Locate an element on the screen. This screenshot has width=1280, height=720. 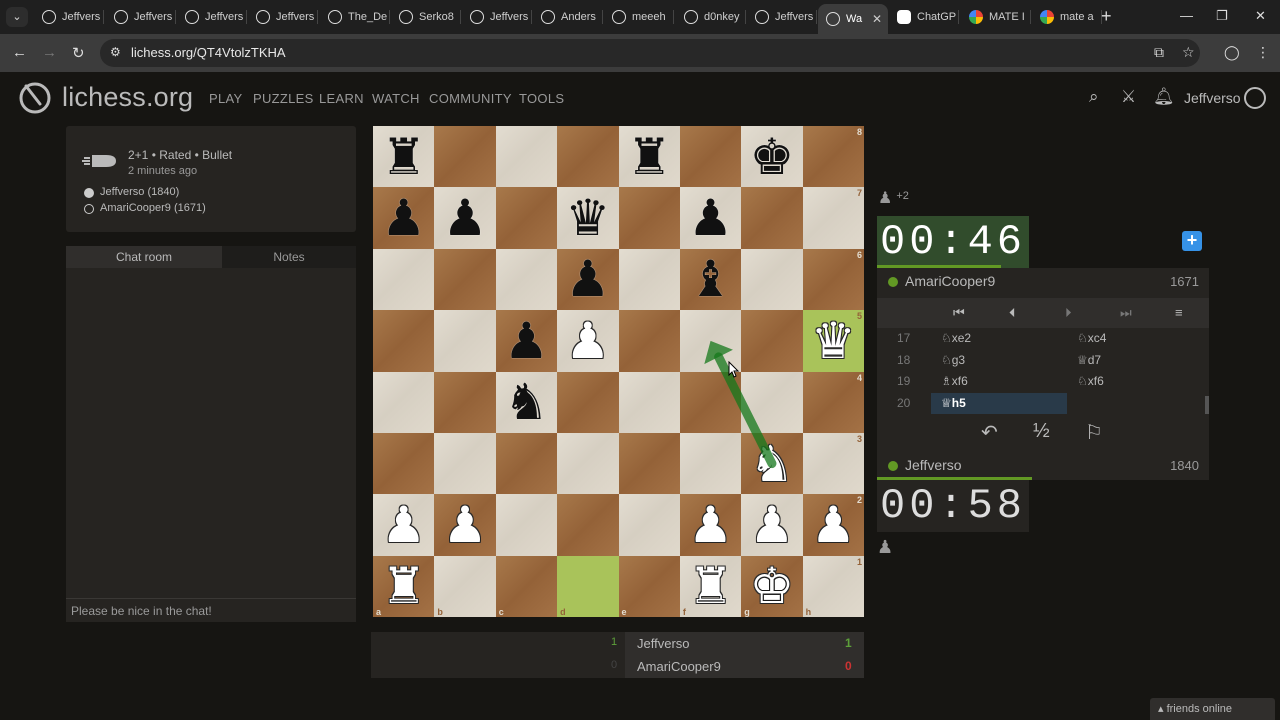
square-e4 is located at coordinates (649, 402).